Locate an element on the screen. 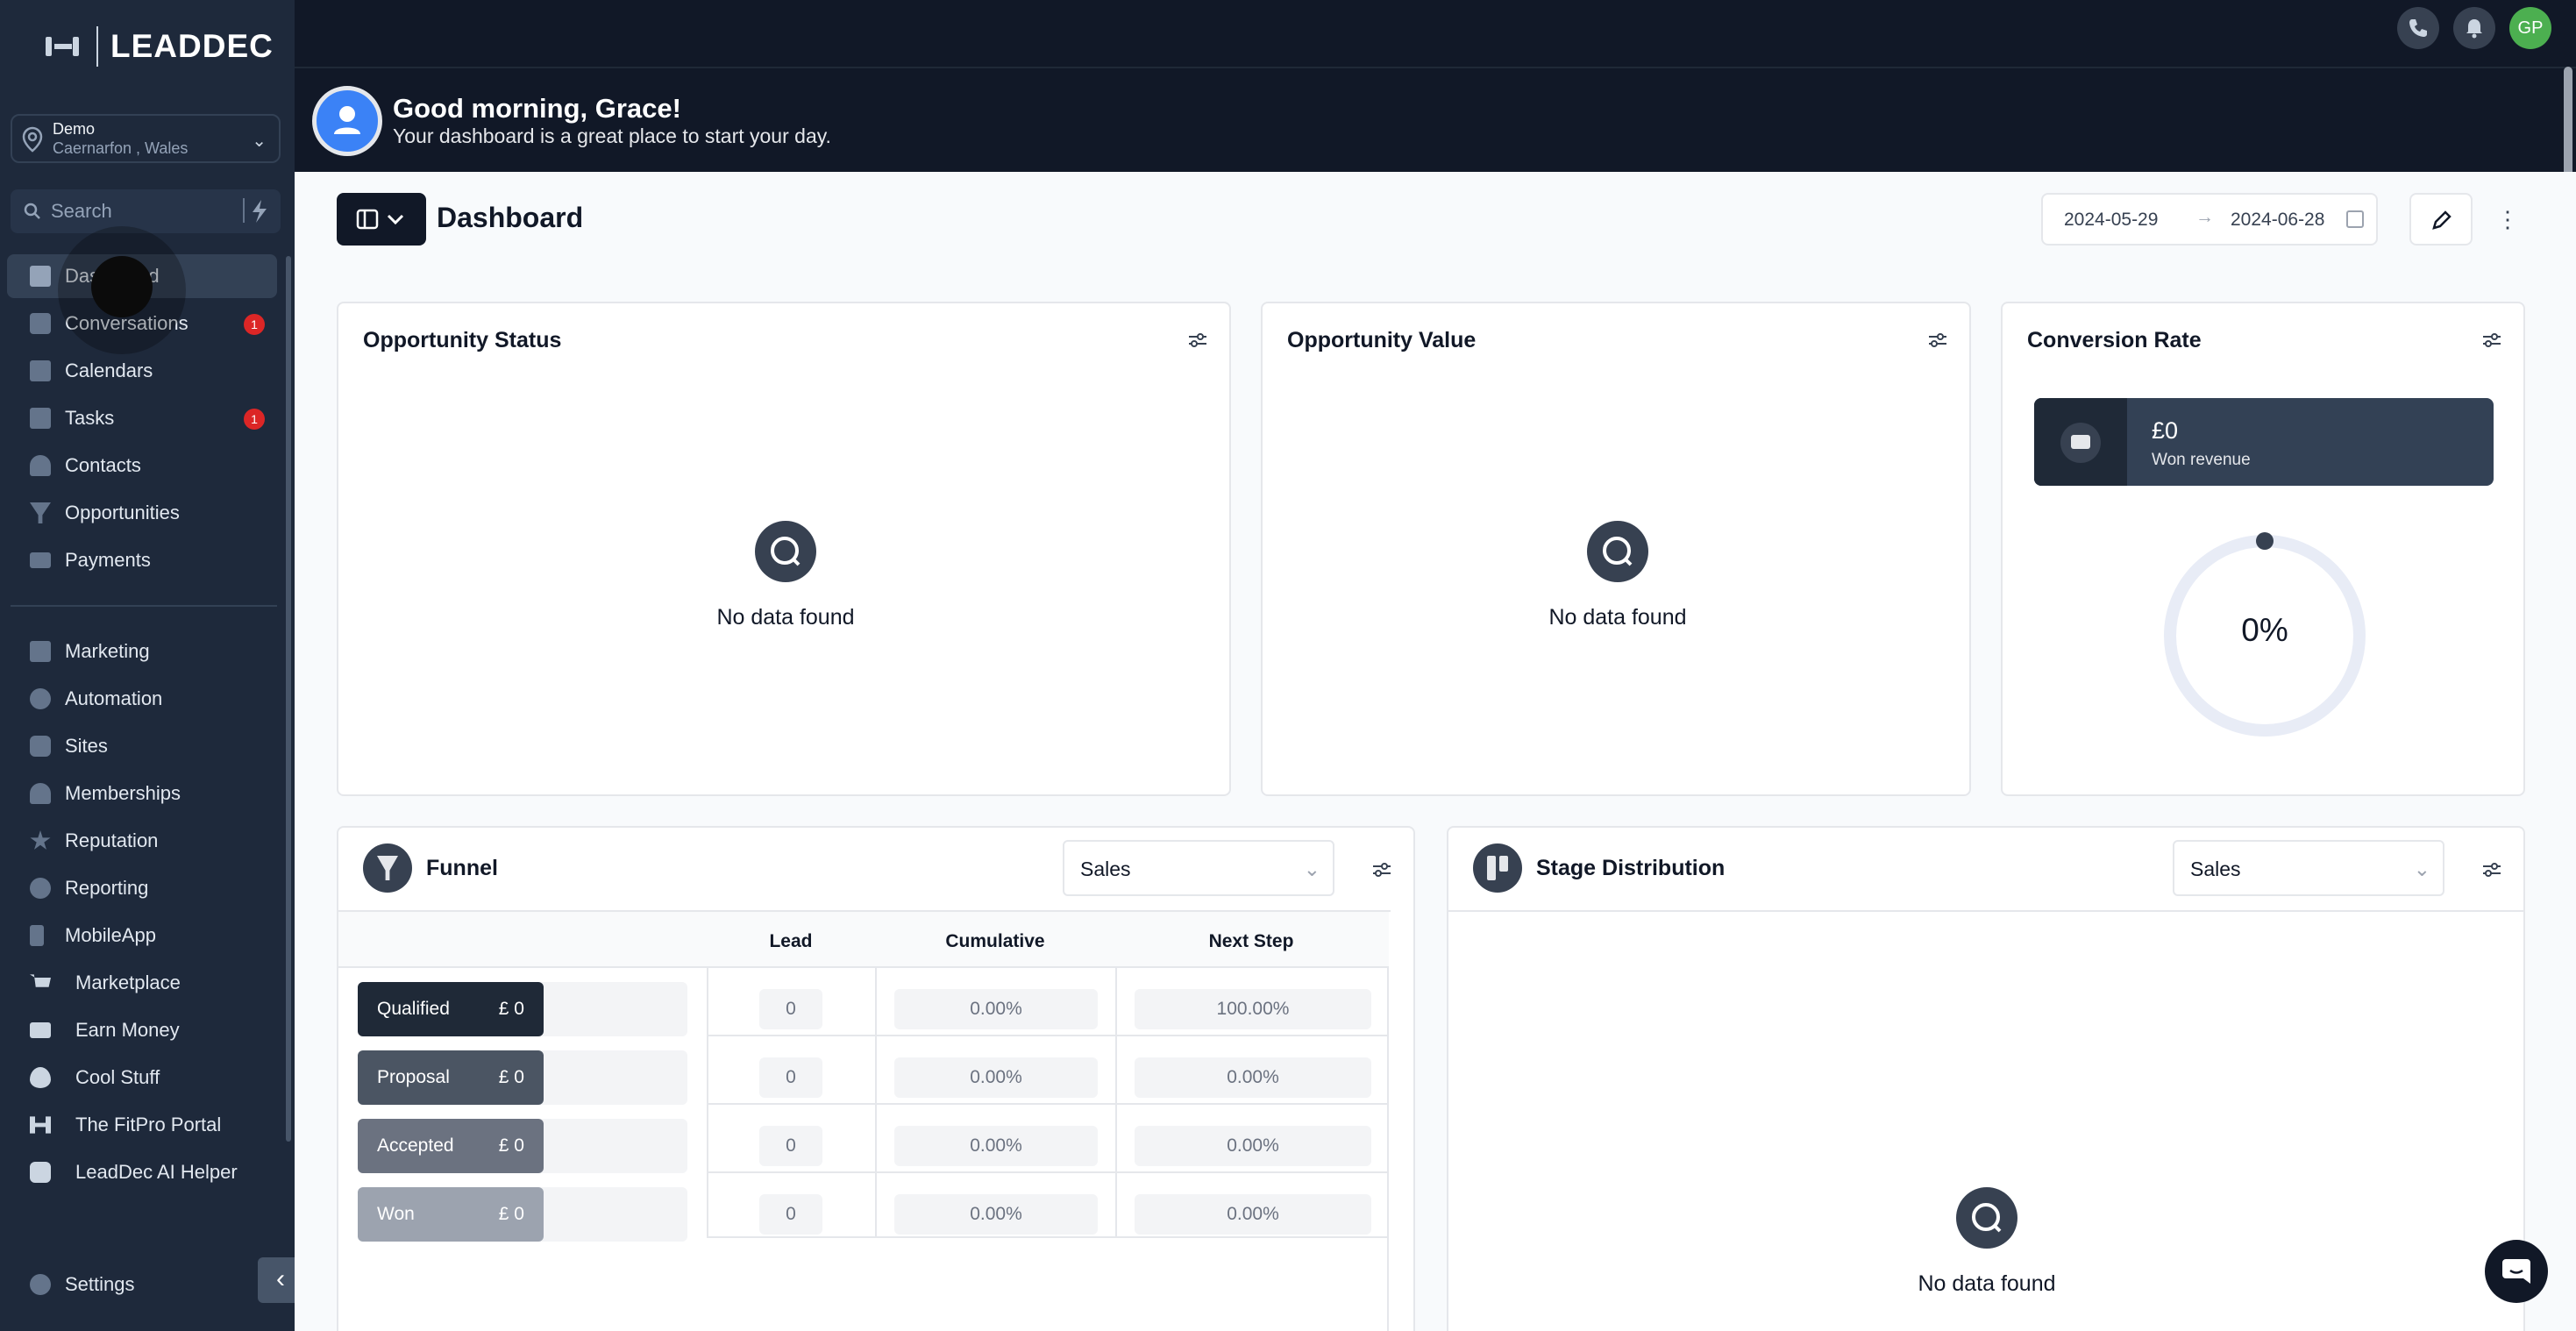 The width and height of the screenshot is (2576, 1331). sidebar-item-contacts: Contacts is located at coordinates (142, 466).